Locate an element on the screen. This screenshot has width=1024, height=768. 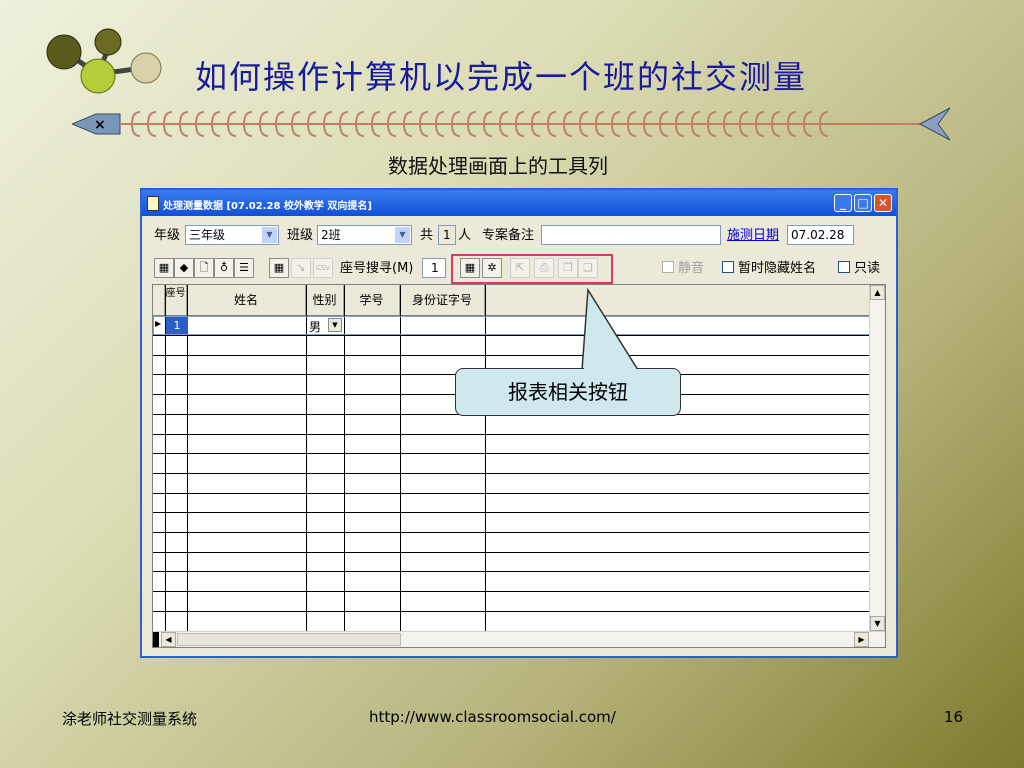
maximize-button: □ is located at coordinates (863, 203).